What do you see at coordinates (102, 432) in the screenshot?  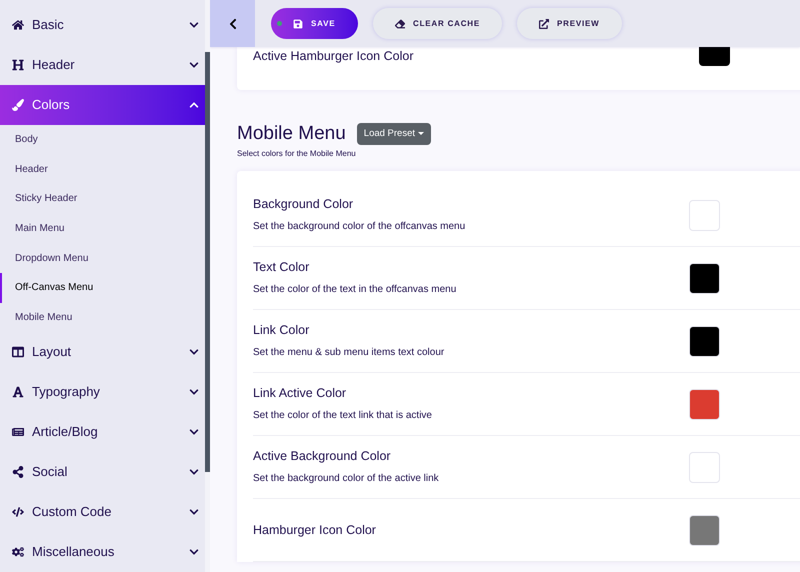 I see `sidebar-item: Article/Blog` at bounding box center [102, 432].